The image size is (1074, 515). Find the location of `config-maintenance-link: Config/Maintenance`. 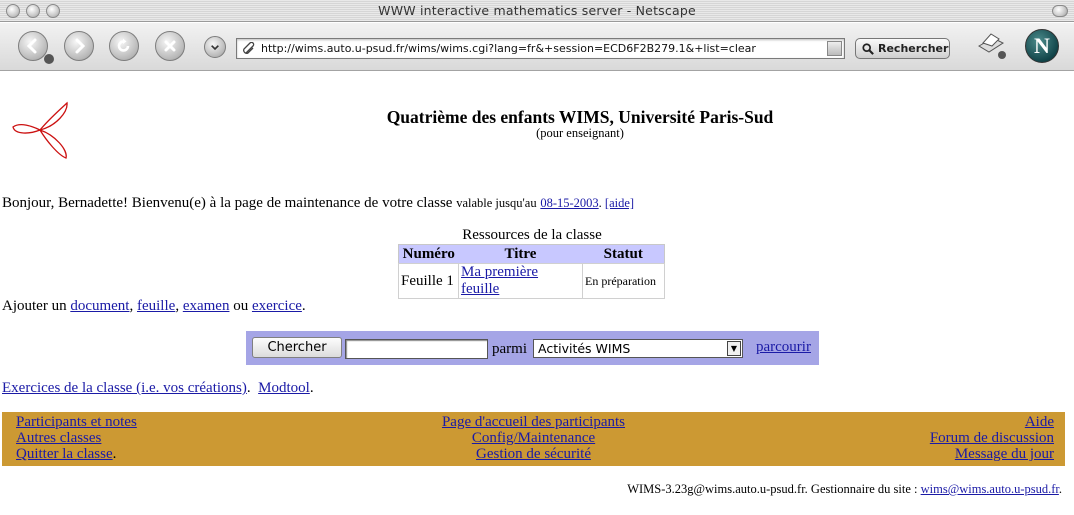

config-maintenance-link: Config/Maintenance is located at coordinates (533, 438).